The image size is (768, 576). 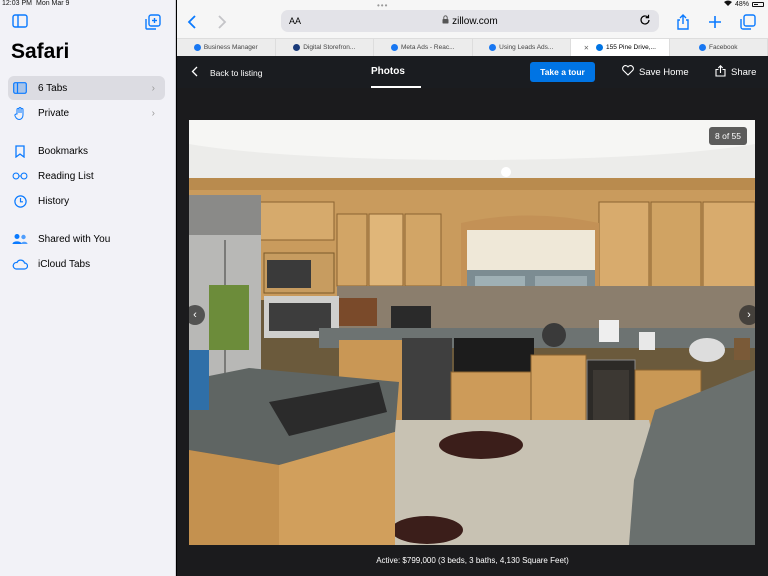 I want to click on share-label: Share, so click(x=744, y=72).